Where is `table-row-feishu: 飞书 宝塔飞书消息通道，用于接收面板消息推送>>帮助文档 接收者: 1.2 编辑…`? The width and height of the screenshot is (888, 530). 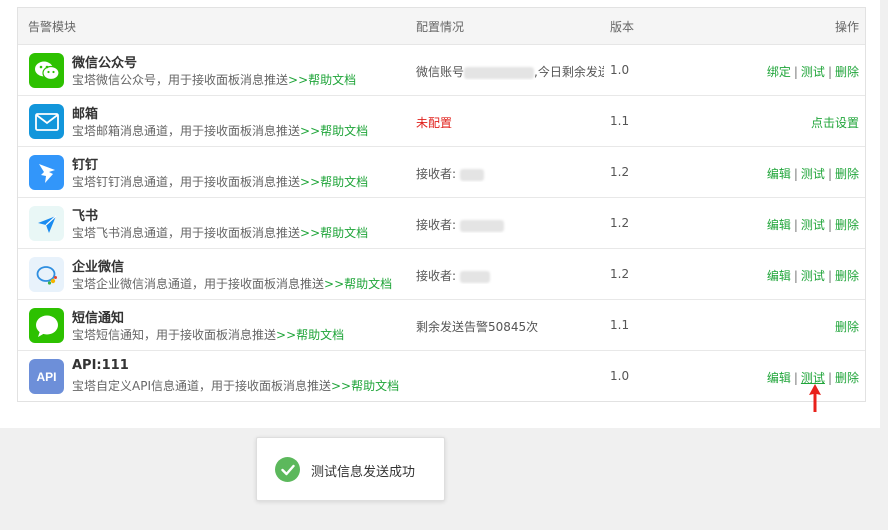 table-row-feishu: 飞书 宝塔飞书消息通道，用于接收面板消息推送>>帮助文档 接收者: 1.2 编辑… is located at coordinates (441, 223).